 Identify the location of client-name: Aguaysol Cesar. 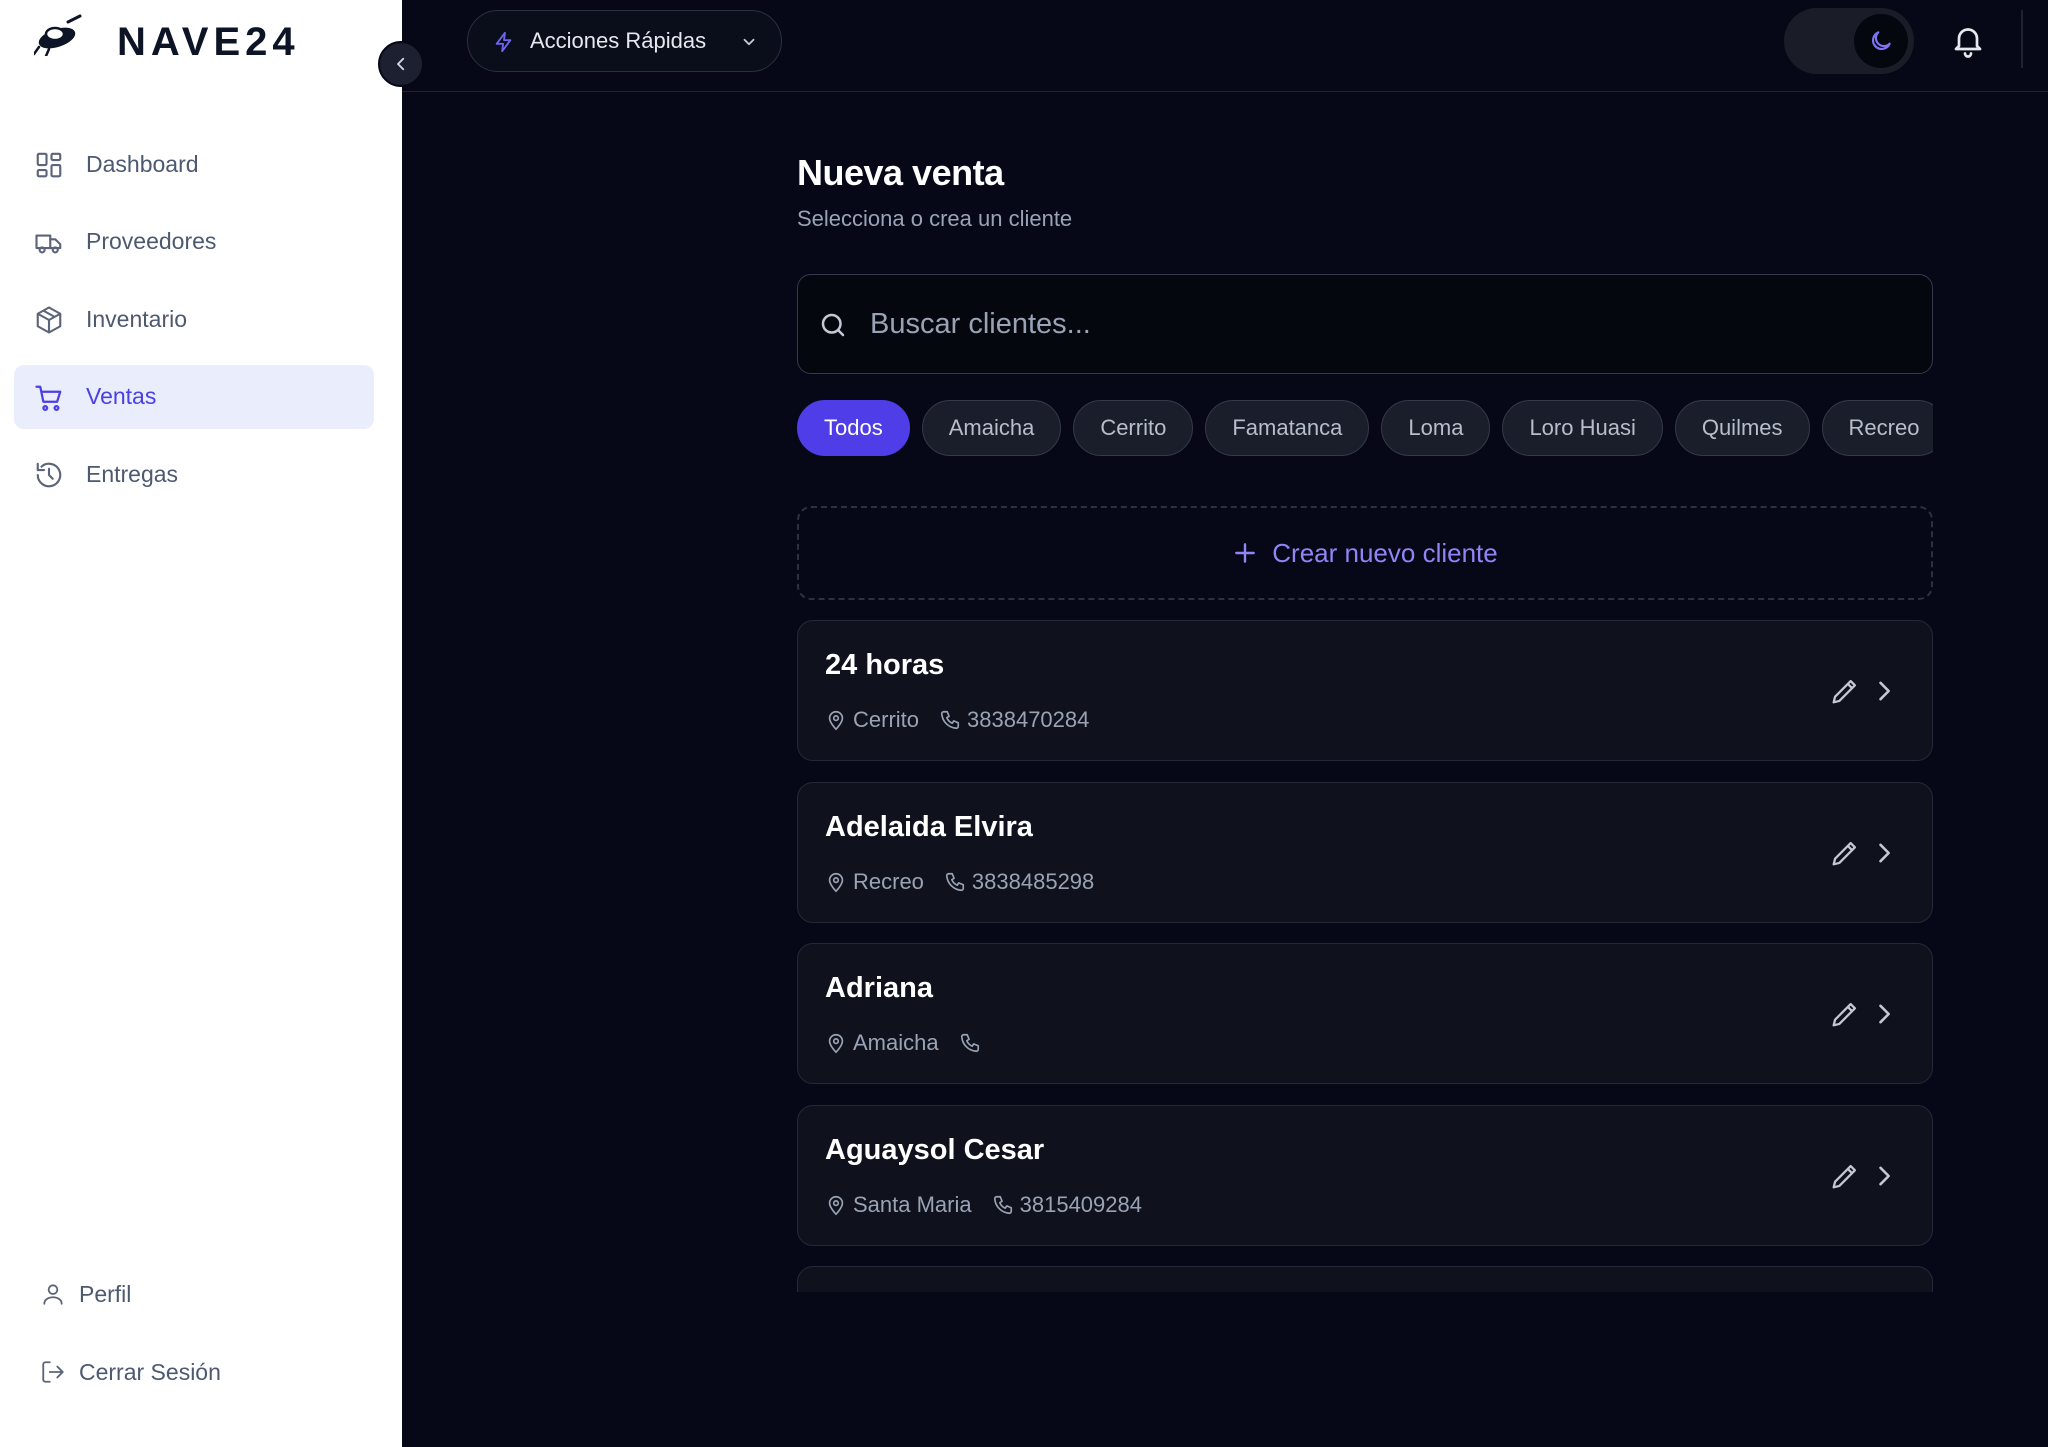
(935, 1149).